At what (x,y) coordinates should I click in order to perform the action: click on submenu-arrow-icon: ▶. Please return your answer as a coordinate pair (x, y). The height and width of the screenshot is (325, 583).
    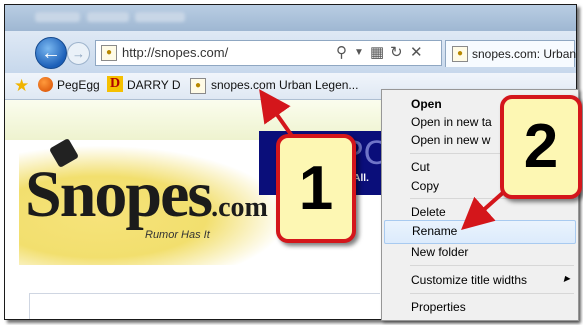
    Looking at the image, I should click on (566, 278).